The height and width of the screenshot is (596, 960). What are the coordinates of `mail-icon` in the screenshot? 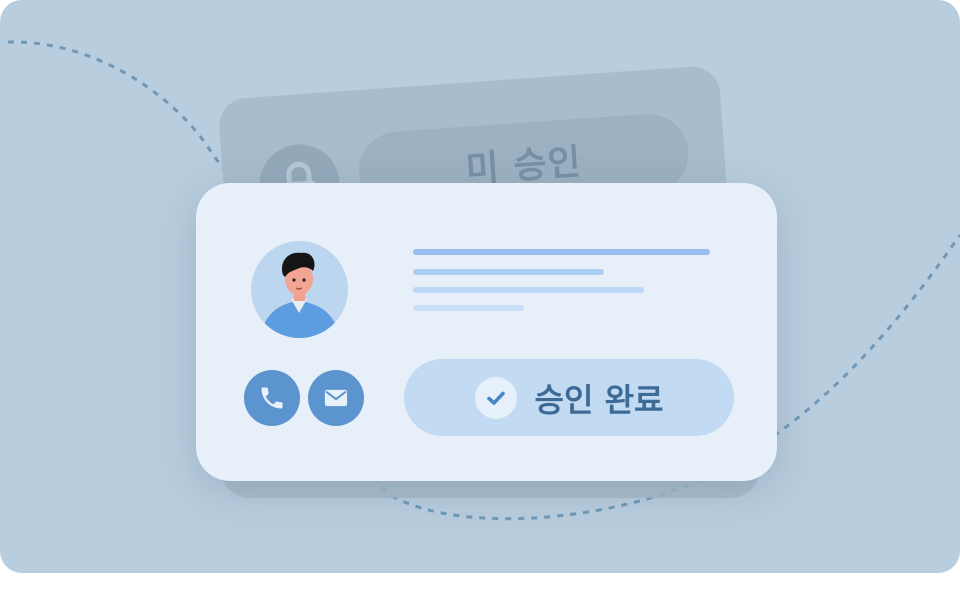 It's located at (336, 398).